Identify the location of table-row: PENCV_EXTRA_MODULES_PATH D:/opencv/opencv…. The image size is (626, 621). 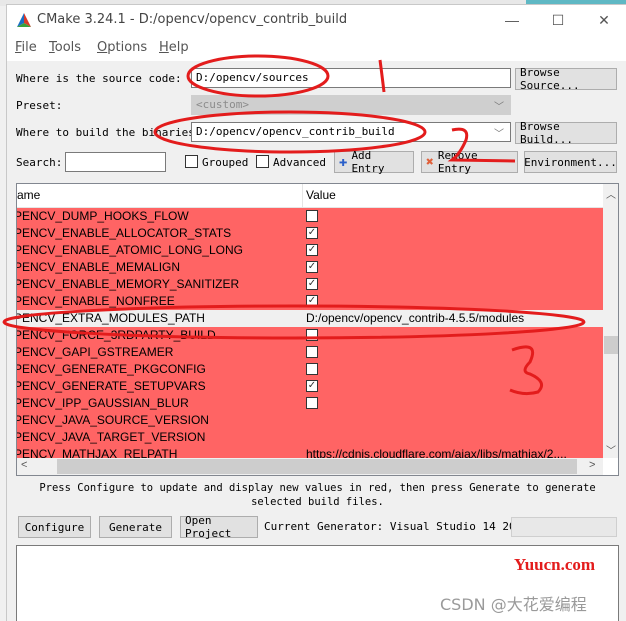
(310, 318).